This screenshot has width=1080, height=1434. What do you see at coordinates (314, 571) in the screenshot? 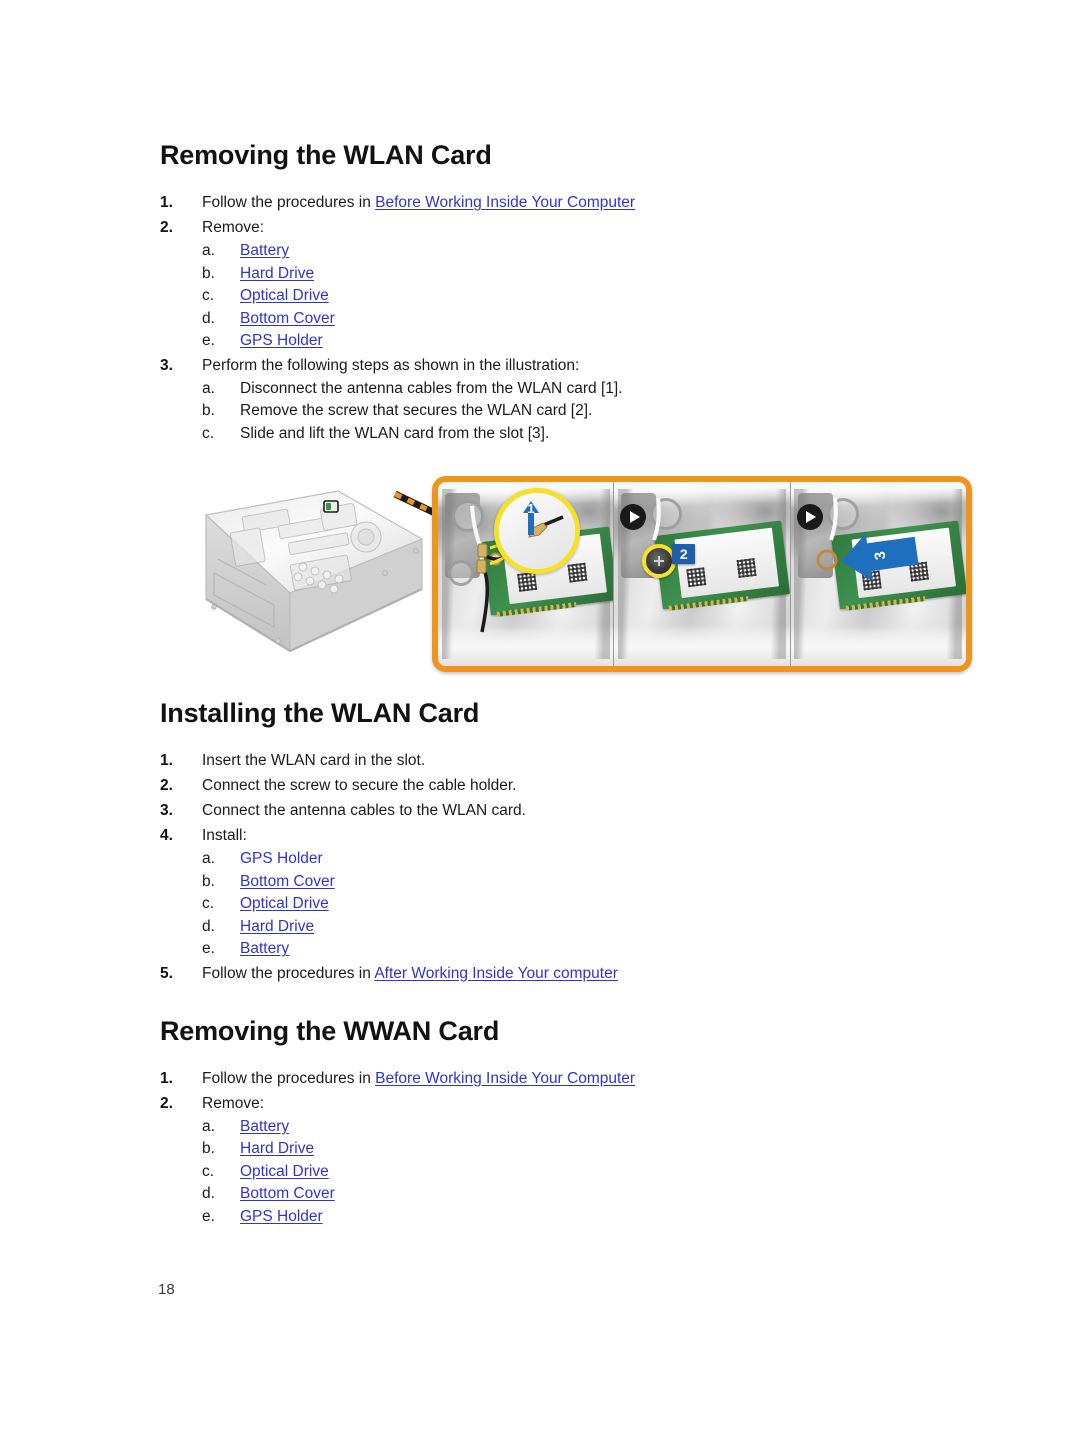
I see `laptop-svg` at bounding box center [314, 571].